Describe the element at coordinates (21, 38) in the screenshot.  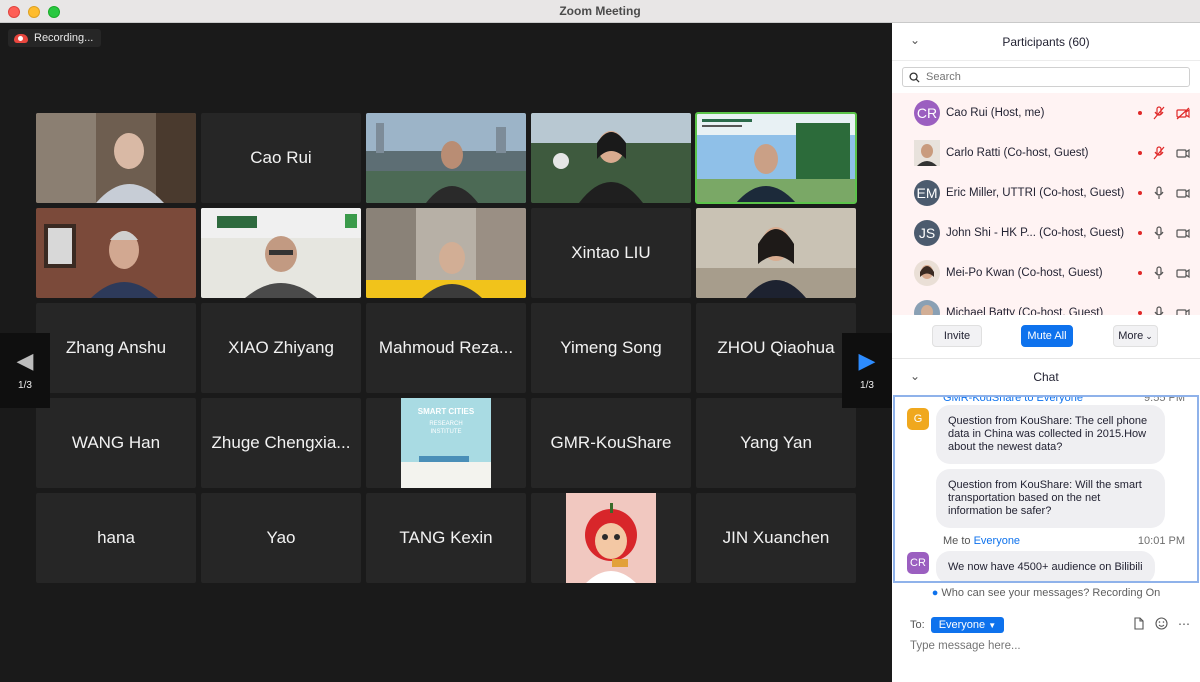
I see `recording-cloud-icon` at that location.